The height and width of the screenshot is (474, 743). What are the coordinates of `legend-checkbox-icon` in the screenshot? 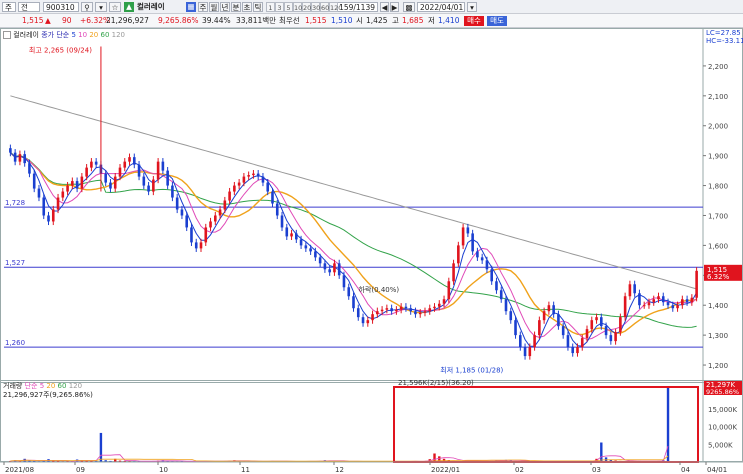 It's located at (7, 35).